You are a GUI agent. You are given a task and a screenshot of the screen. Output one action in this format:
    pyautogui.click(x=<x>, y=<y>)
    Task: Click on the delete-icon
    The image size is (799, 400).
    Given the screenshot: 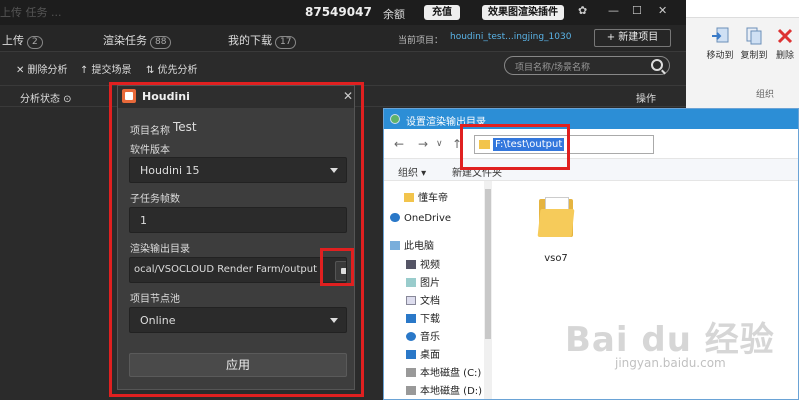 What is the action you would take?
    pyautogui.click(x=785, y=36)
    